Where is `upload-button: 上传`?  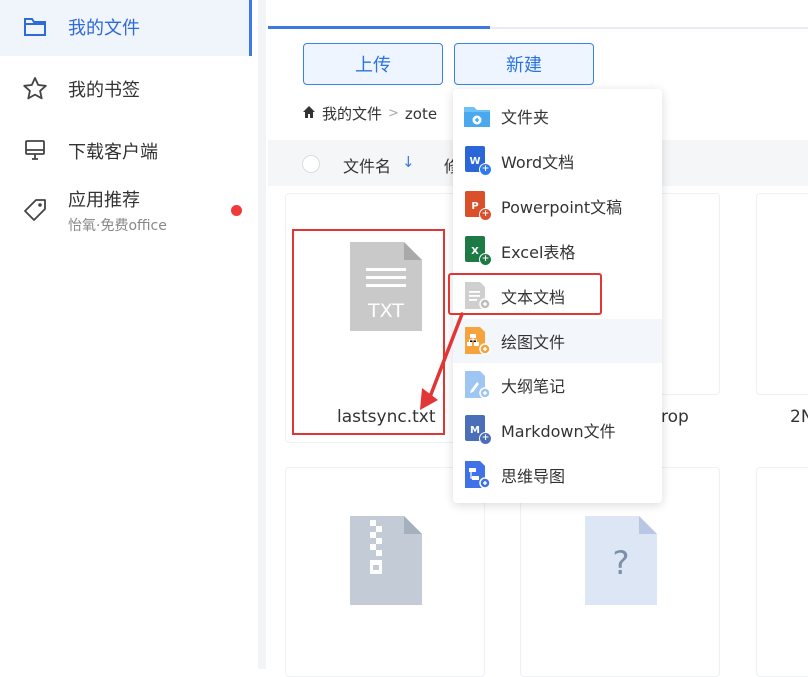 upload-button: 上传 is located at coordinates (373, 64).